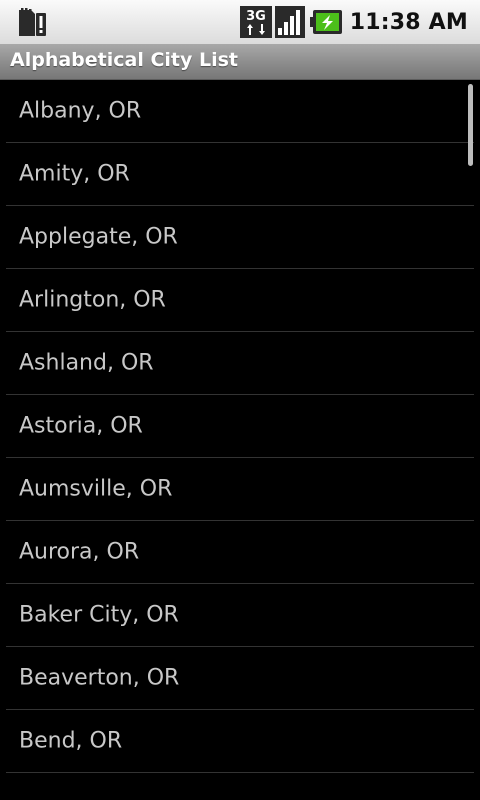  What do you see at coordinates (92, 300) in the screenshot?
I see `city-label: Arlington, OR` at bounding box center [92, 300].